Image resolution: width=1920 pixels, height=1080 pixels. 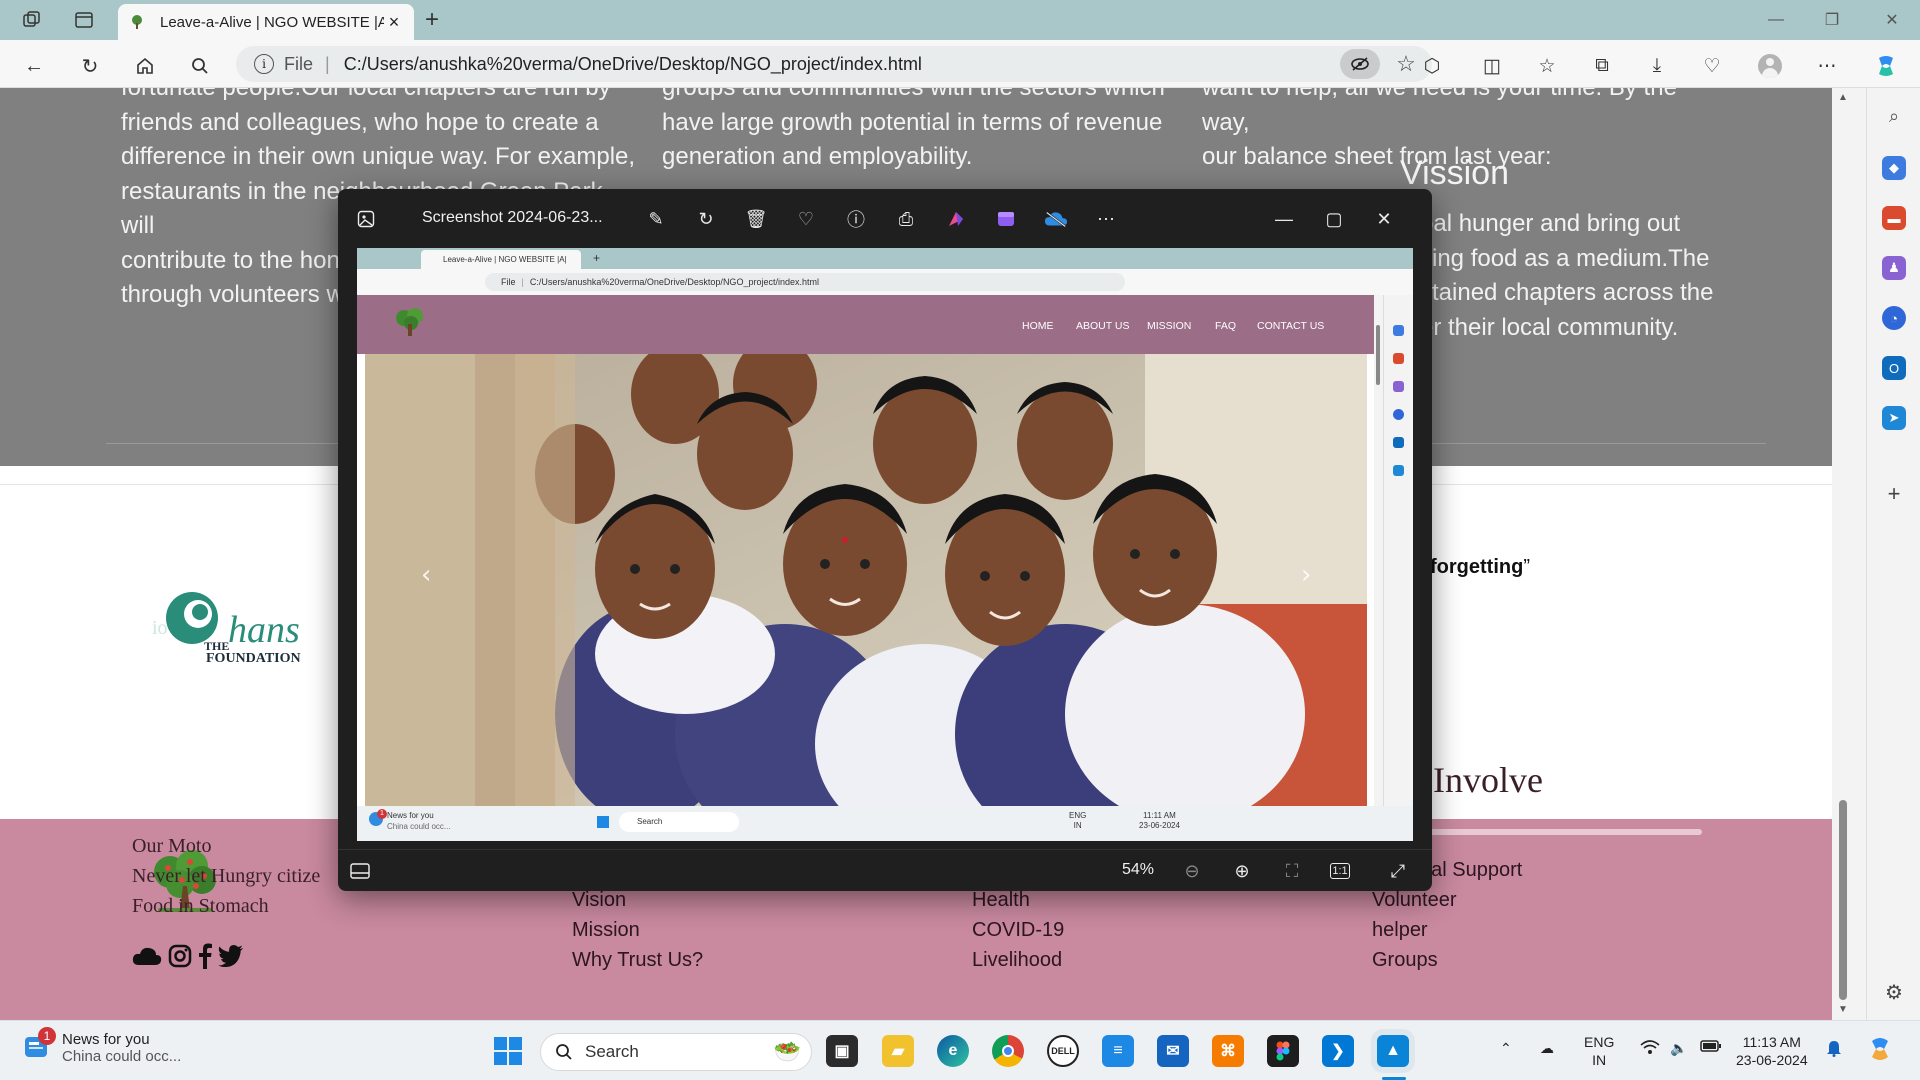 What do you see at coordinates (1894, 268) in the screenshot?
I see `sidebar-games-icon: ♟` at bounding box center [1894, 268].